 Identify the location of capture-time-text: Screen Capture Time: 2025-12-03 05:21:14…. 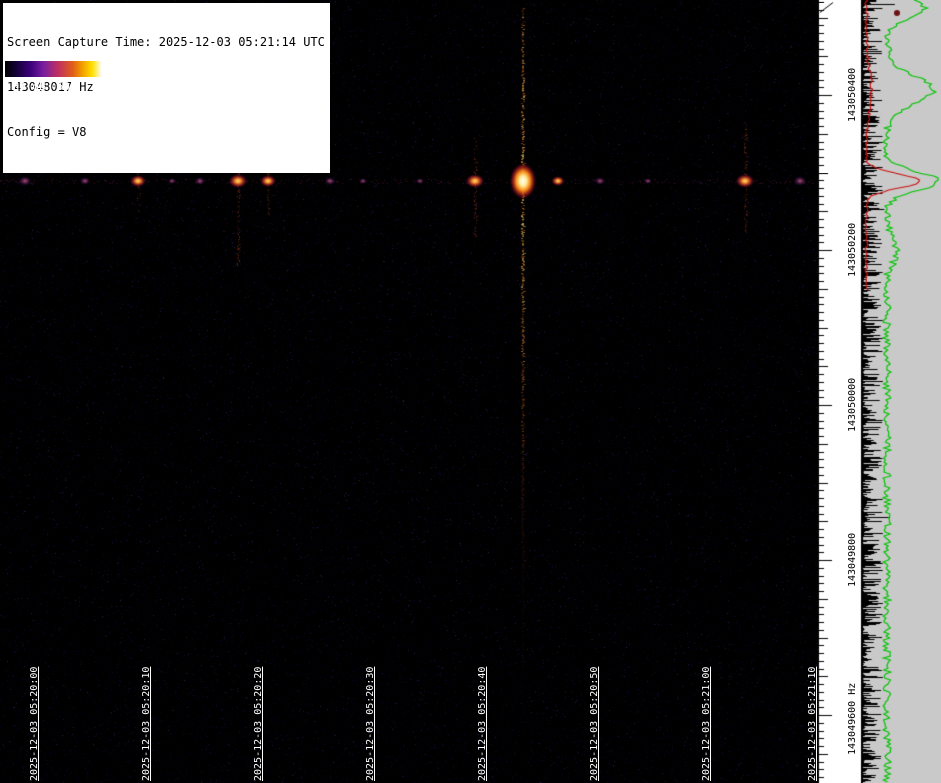
(166, 42).